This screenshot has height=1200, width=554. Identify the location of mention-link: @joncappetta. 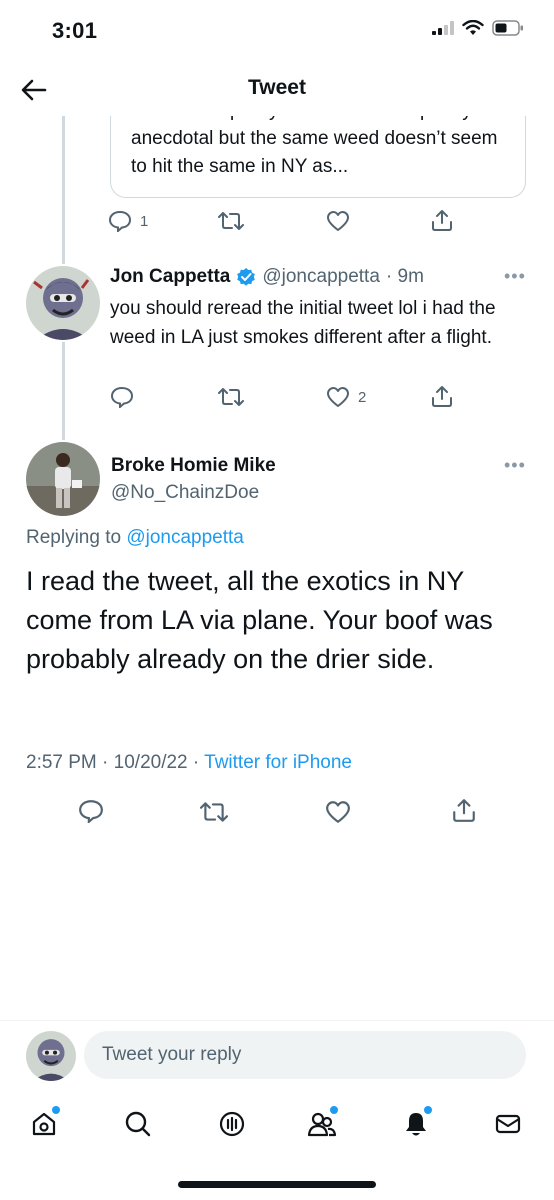
(185, 537).